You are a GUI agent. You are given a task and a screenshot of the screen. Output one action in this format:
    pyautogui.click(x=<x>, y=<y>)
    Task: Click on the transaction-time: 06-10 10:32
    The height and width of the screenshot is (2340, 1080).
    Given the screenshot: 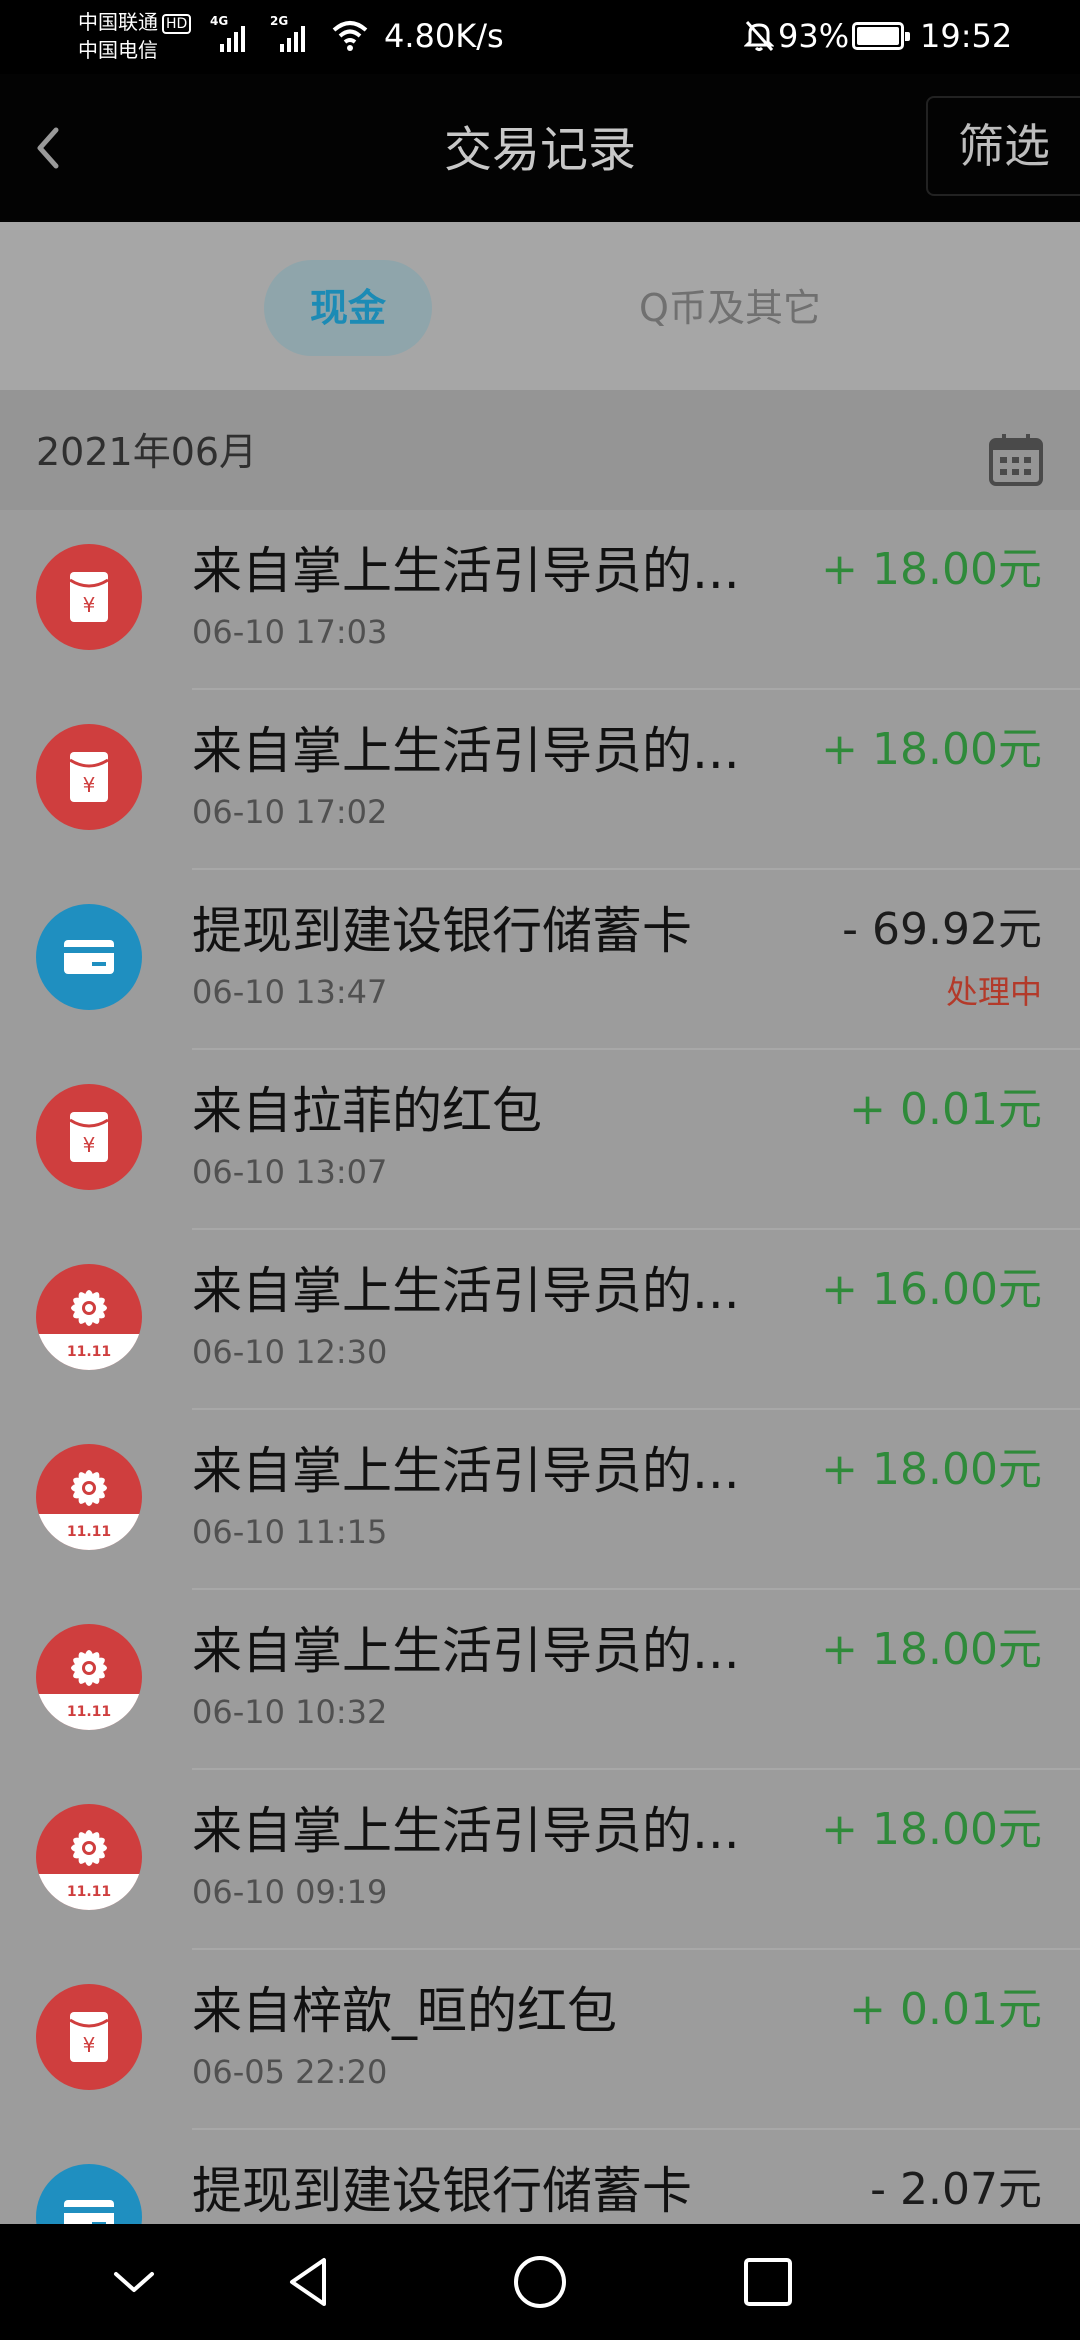 What is the action you would take?
    pyautogui.click(x=290, y=1712)
    